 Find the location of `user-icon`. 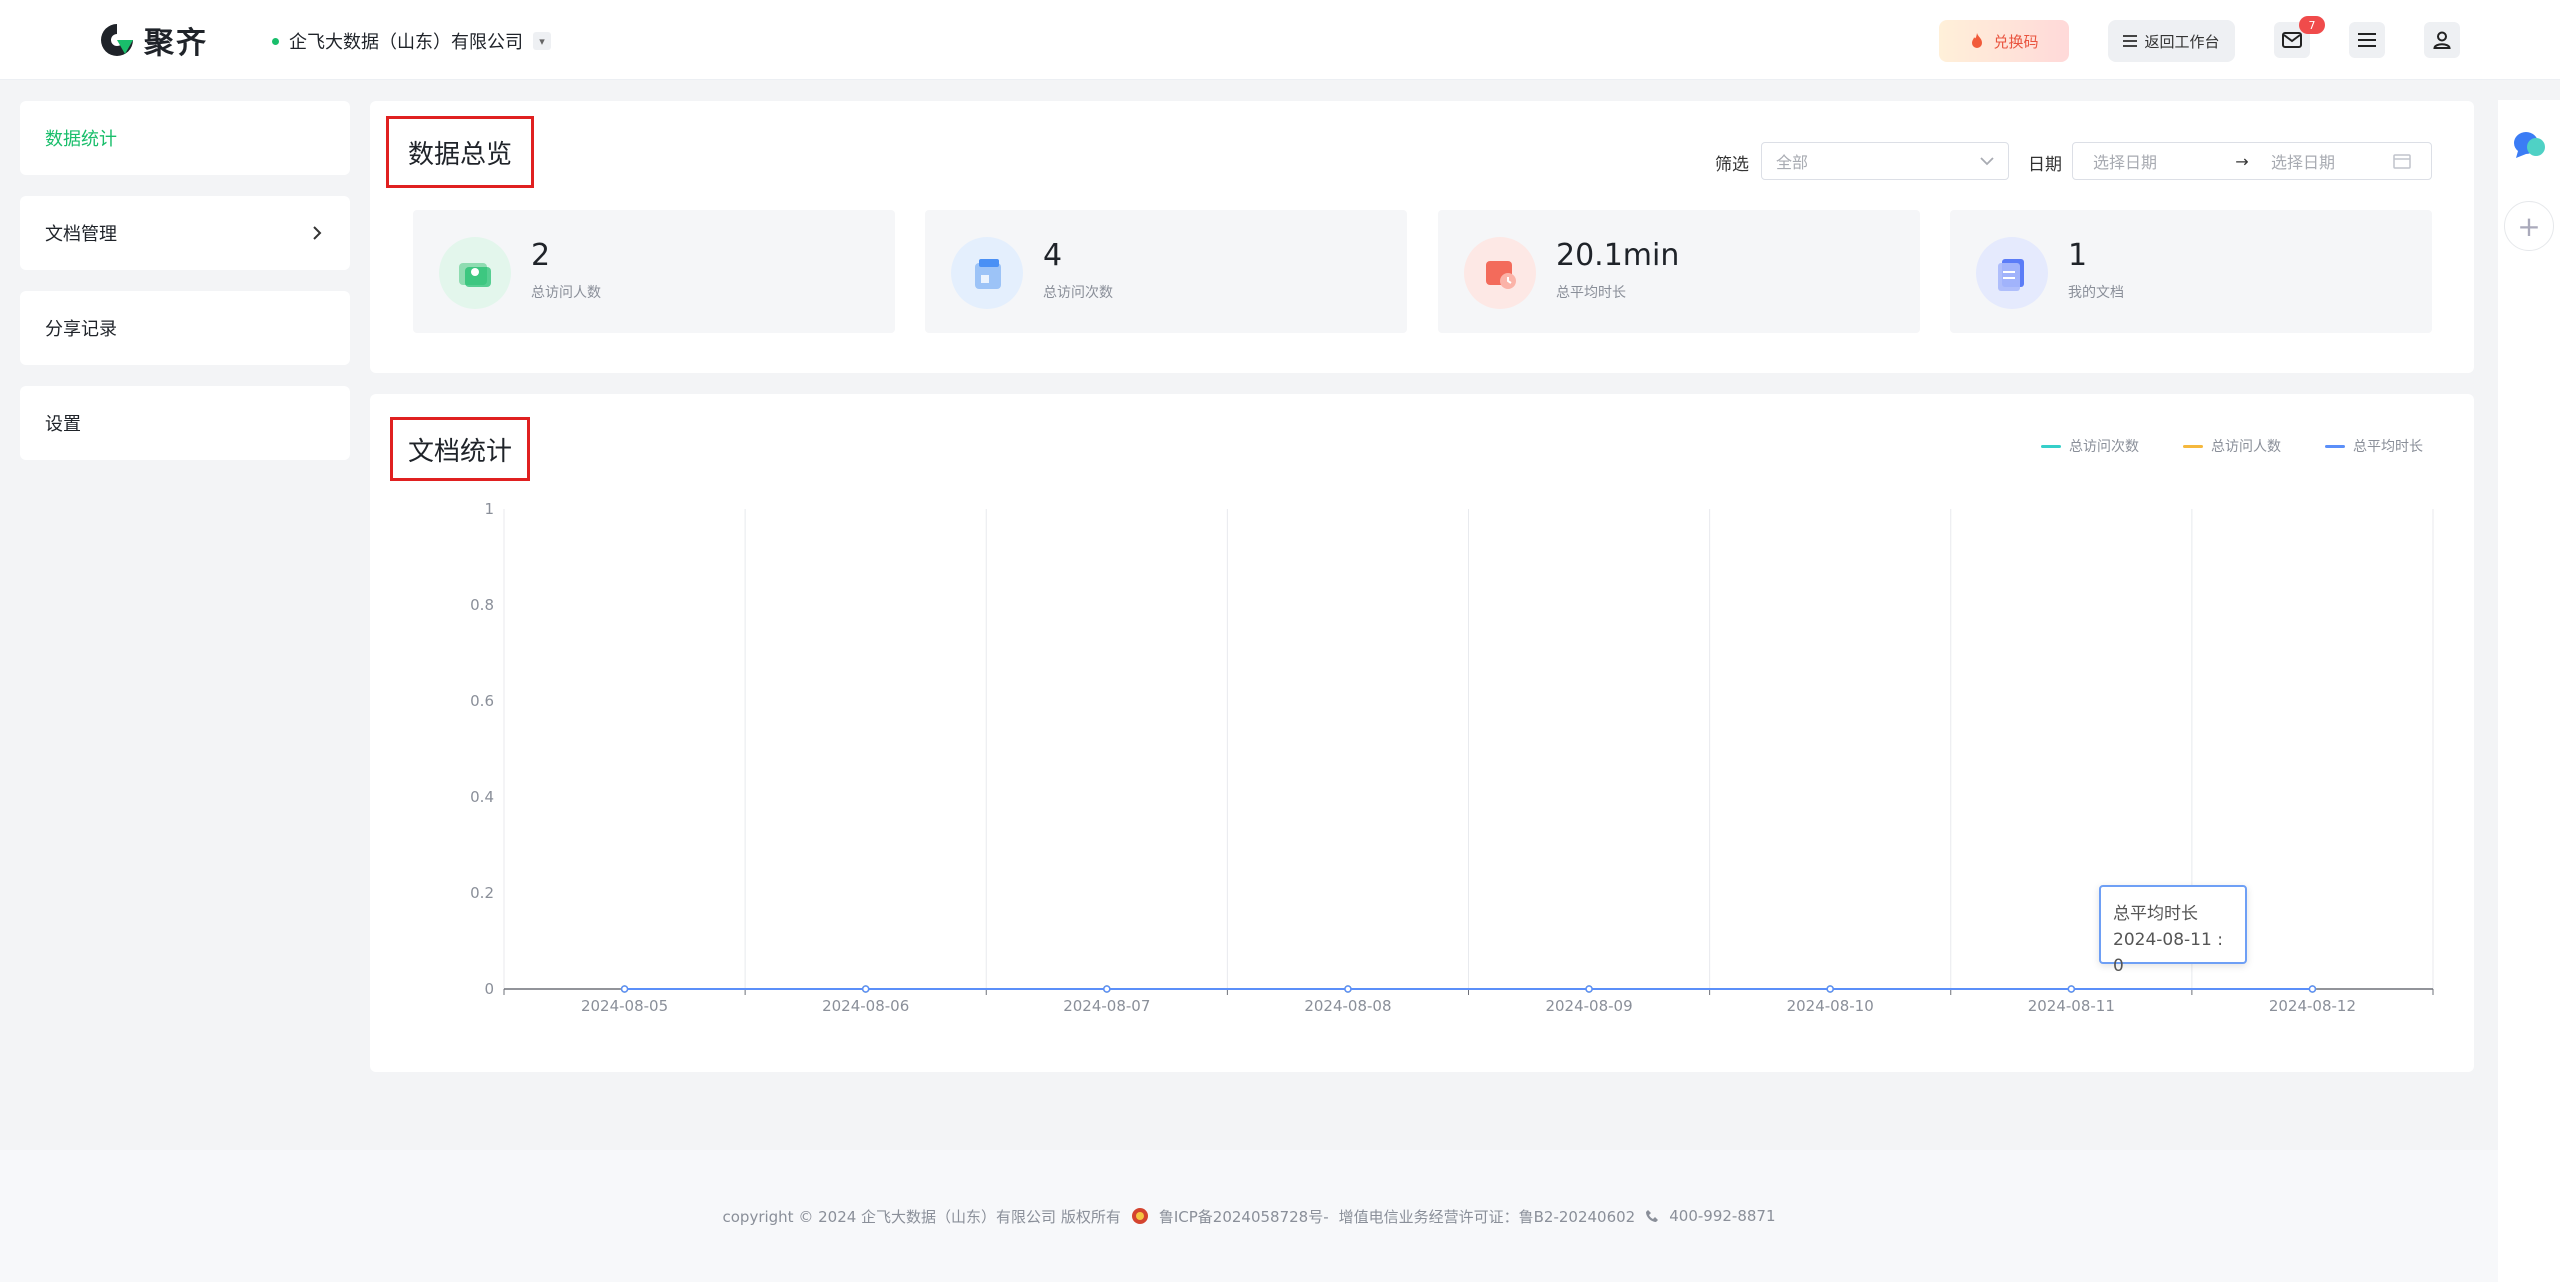

user-icon is located at coordinates (2442, 40).